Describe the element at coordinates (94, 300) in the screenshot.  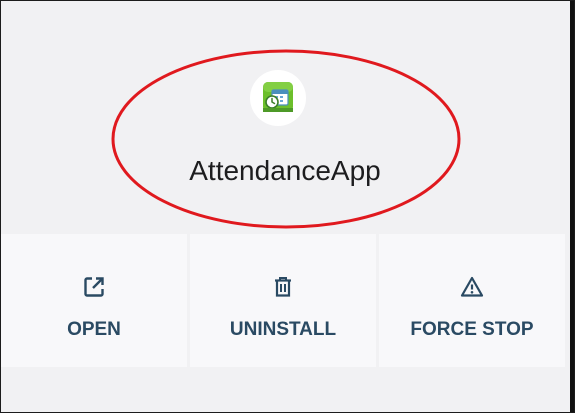
I see `open-button: OPEN` at that location.